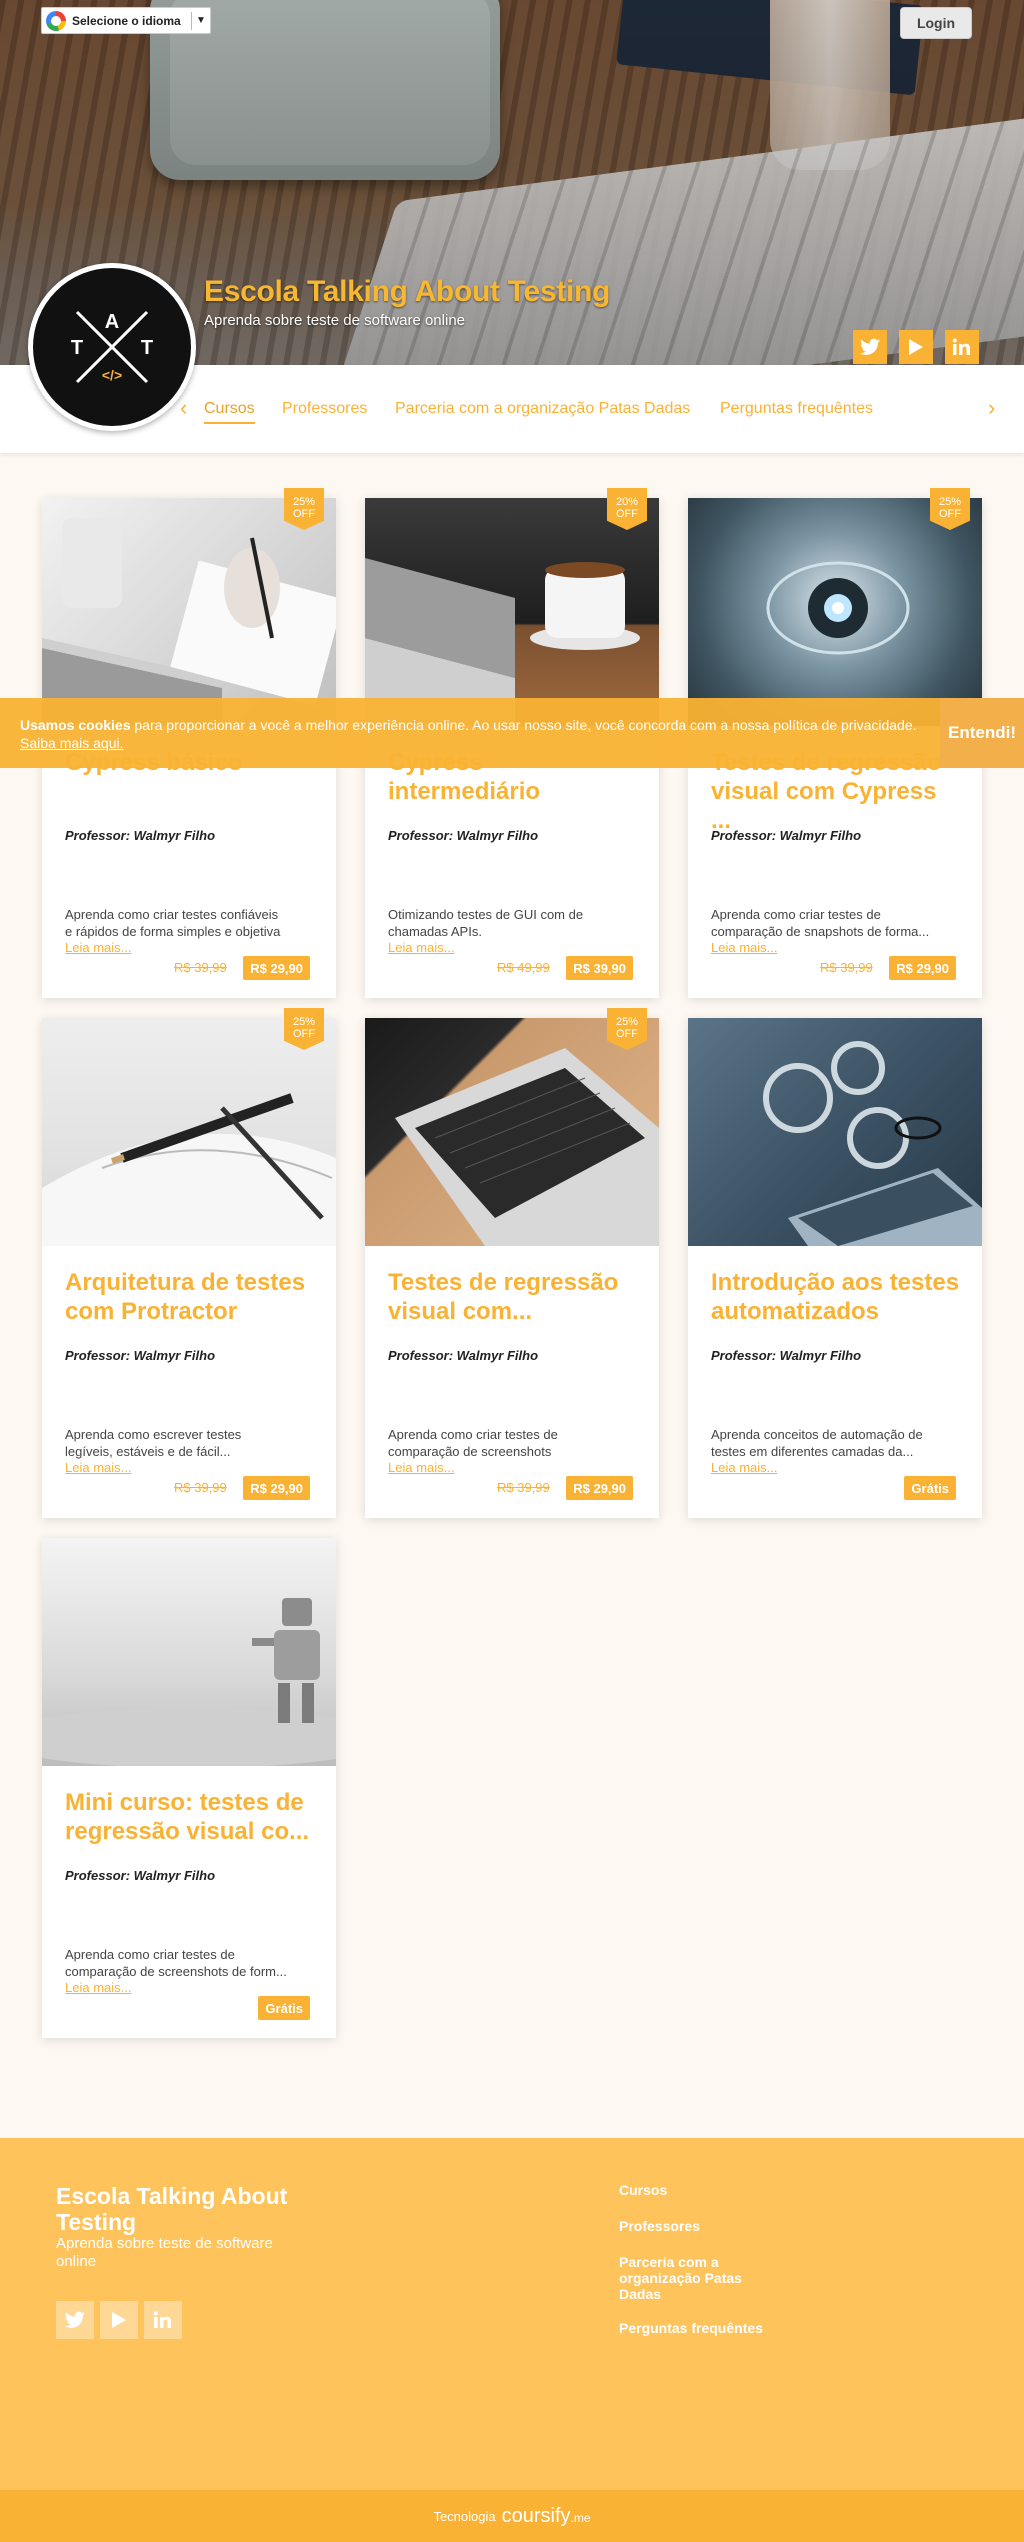  I want to click on coursify-logo: coursify.me, so click(546, 2516).